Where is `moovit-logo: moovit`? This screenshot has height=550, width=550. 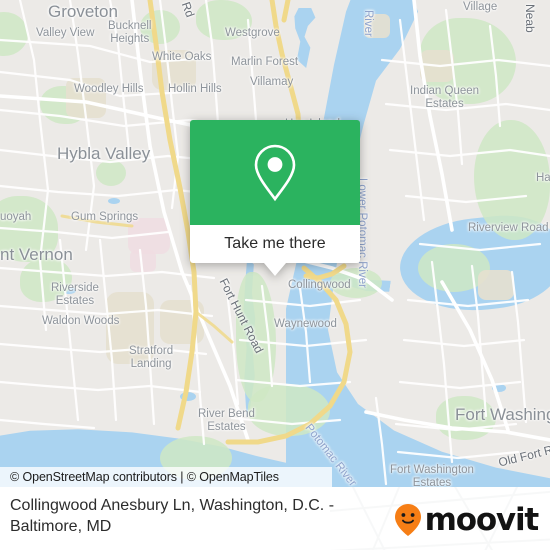
moovit-logo: moovit is located at coordinates (467, 519).